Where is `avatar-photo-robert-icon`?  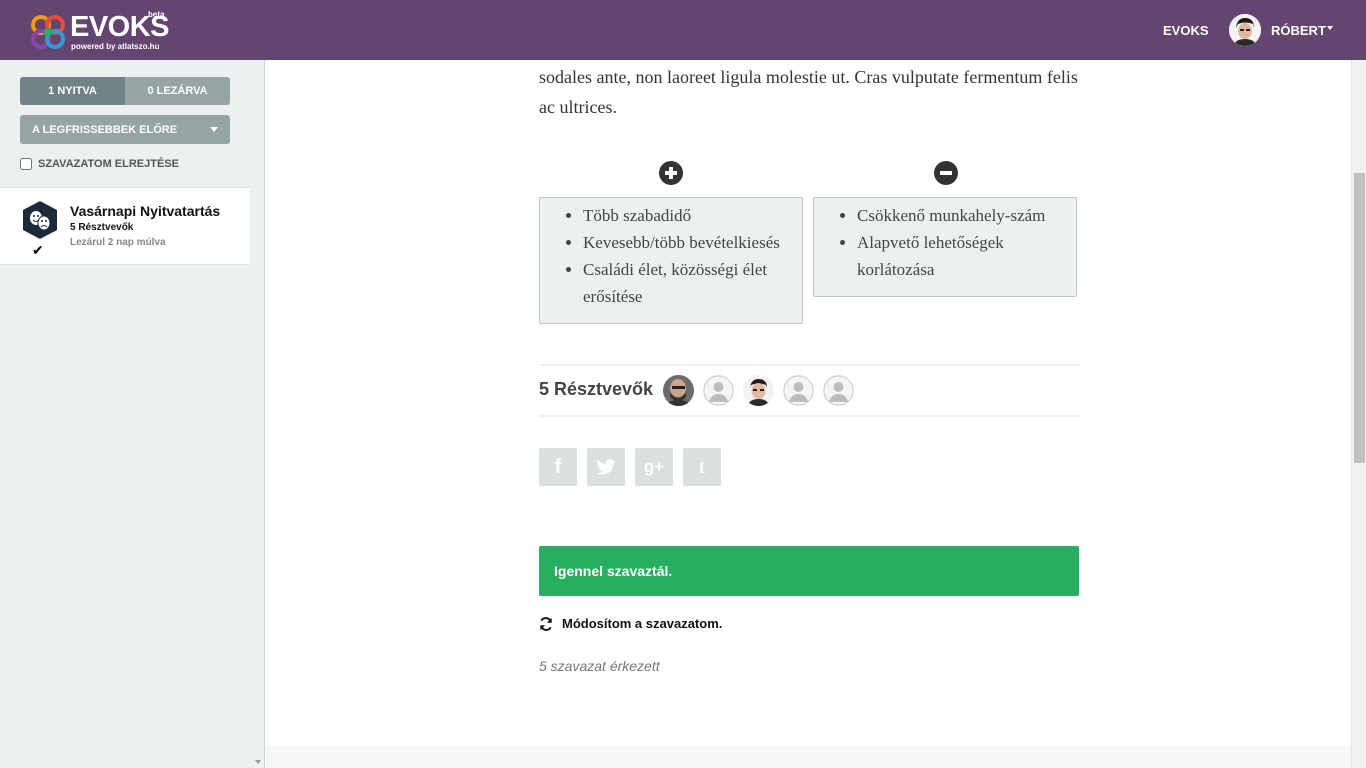 avatar-photo-robert-icon is located at coordinates (758, 390).